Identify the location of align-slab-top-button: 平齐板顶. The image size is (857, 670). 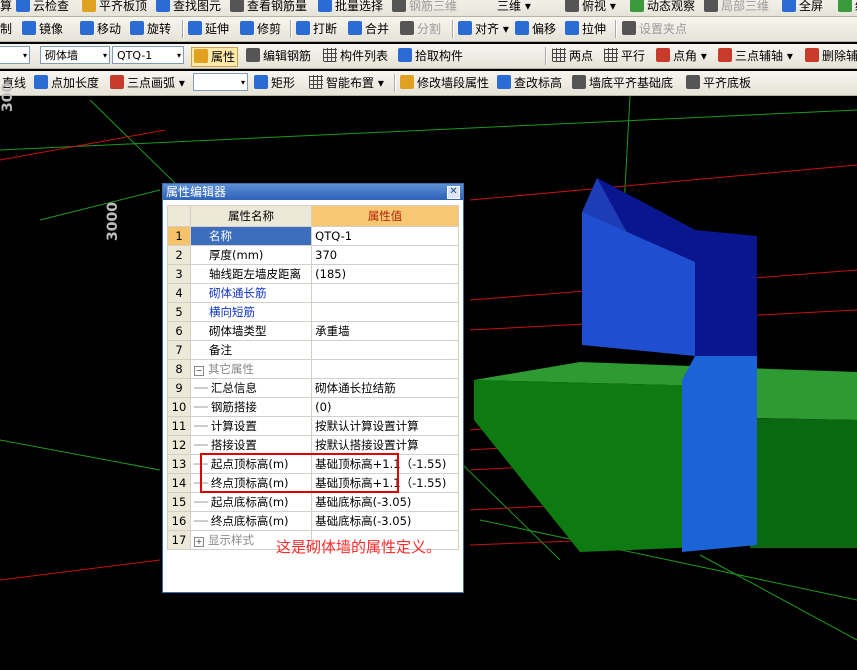
(114, 7).